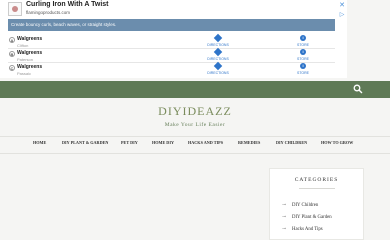 The width and height of the screenshot is (390, 240). Describe the element at coordinates (85, 142) in the screenshot. I see `nav-item-diy-plant-garden: DIY PLANT & GARDEN` at that location.